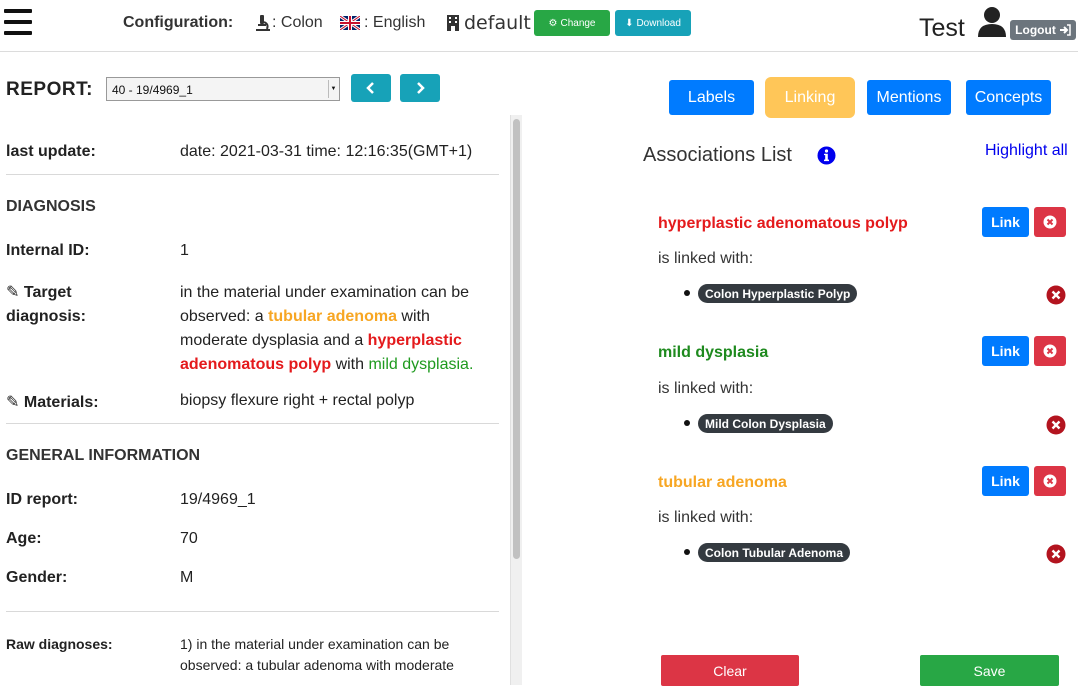  I want to click on chevron-left-icon, so click(370, 88).